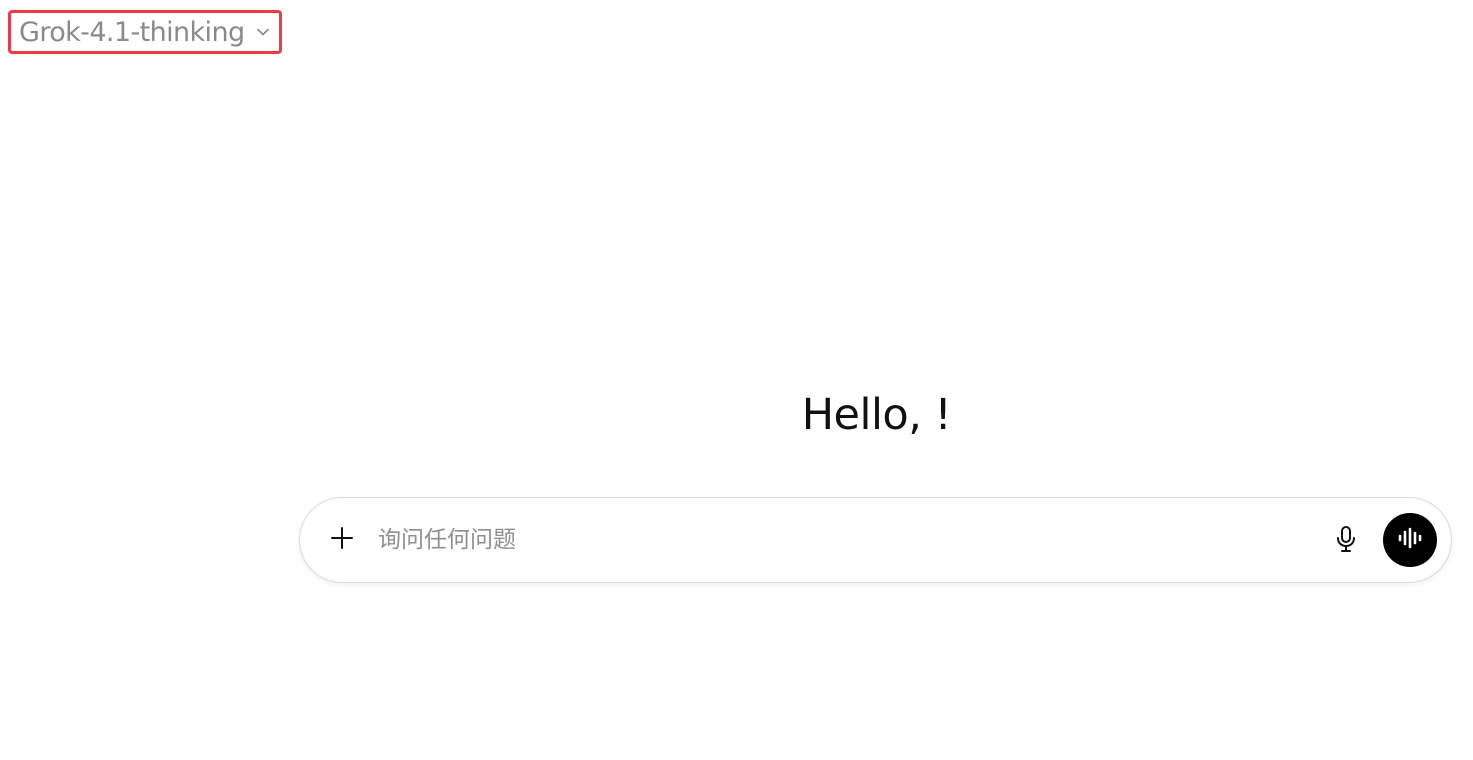 Image resolution: width=1473 pixels, height=760 pixels. I want to click on voice-mode-button, so click(1410, 540).